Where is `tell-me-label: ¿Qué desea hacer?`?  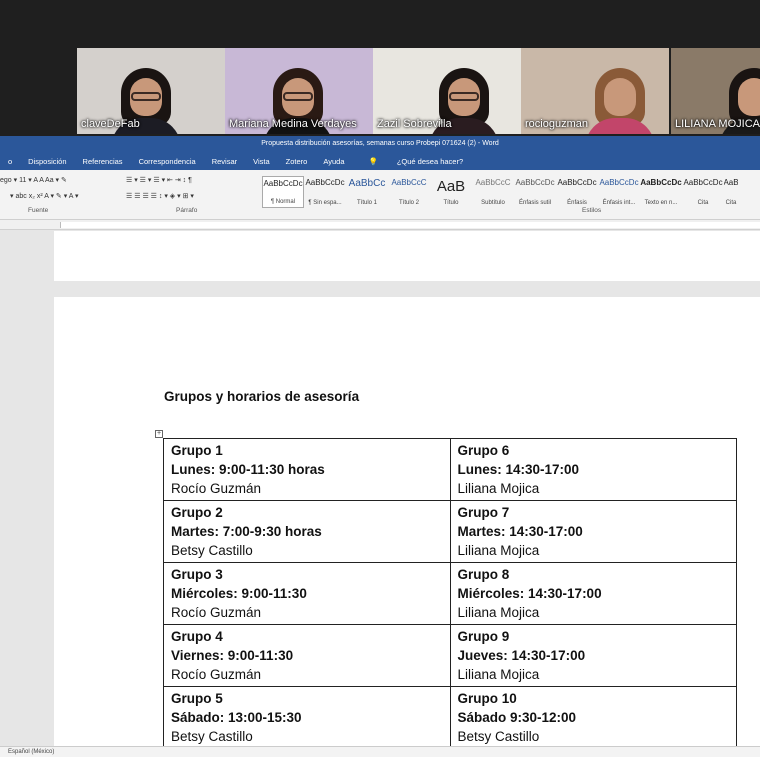
tell-me-label: ¿Qué desea hacer? is located at coordinates (430, 161).